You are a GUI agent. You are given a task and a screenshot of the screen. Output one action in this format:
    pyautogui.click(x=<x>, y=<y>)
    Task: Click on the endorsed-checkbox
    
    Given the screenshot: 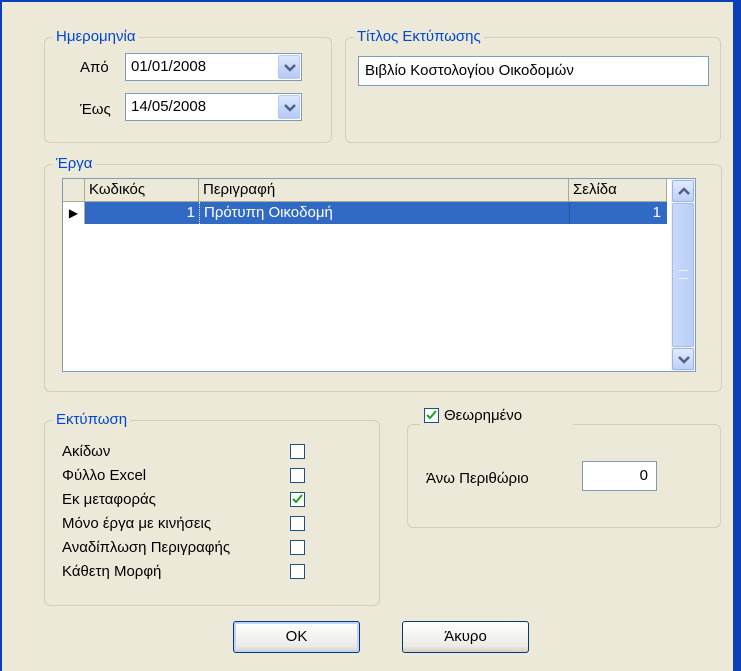 What is the action you would take?
    pyautogui.click(x=431, y=415)
    